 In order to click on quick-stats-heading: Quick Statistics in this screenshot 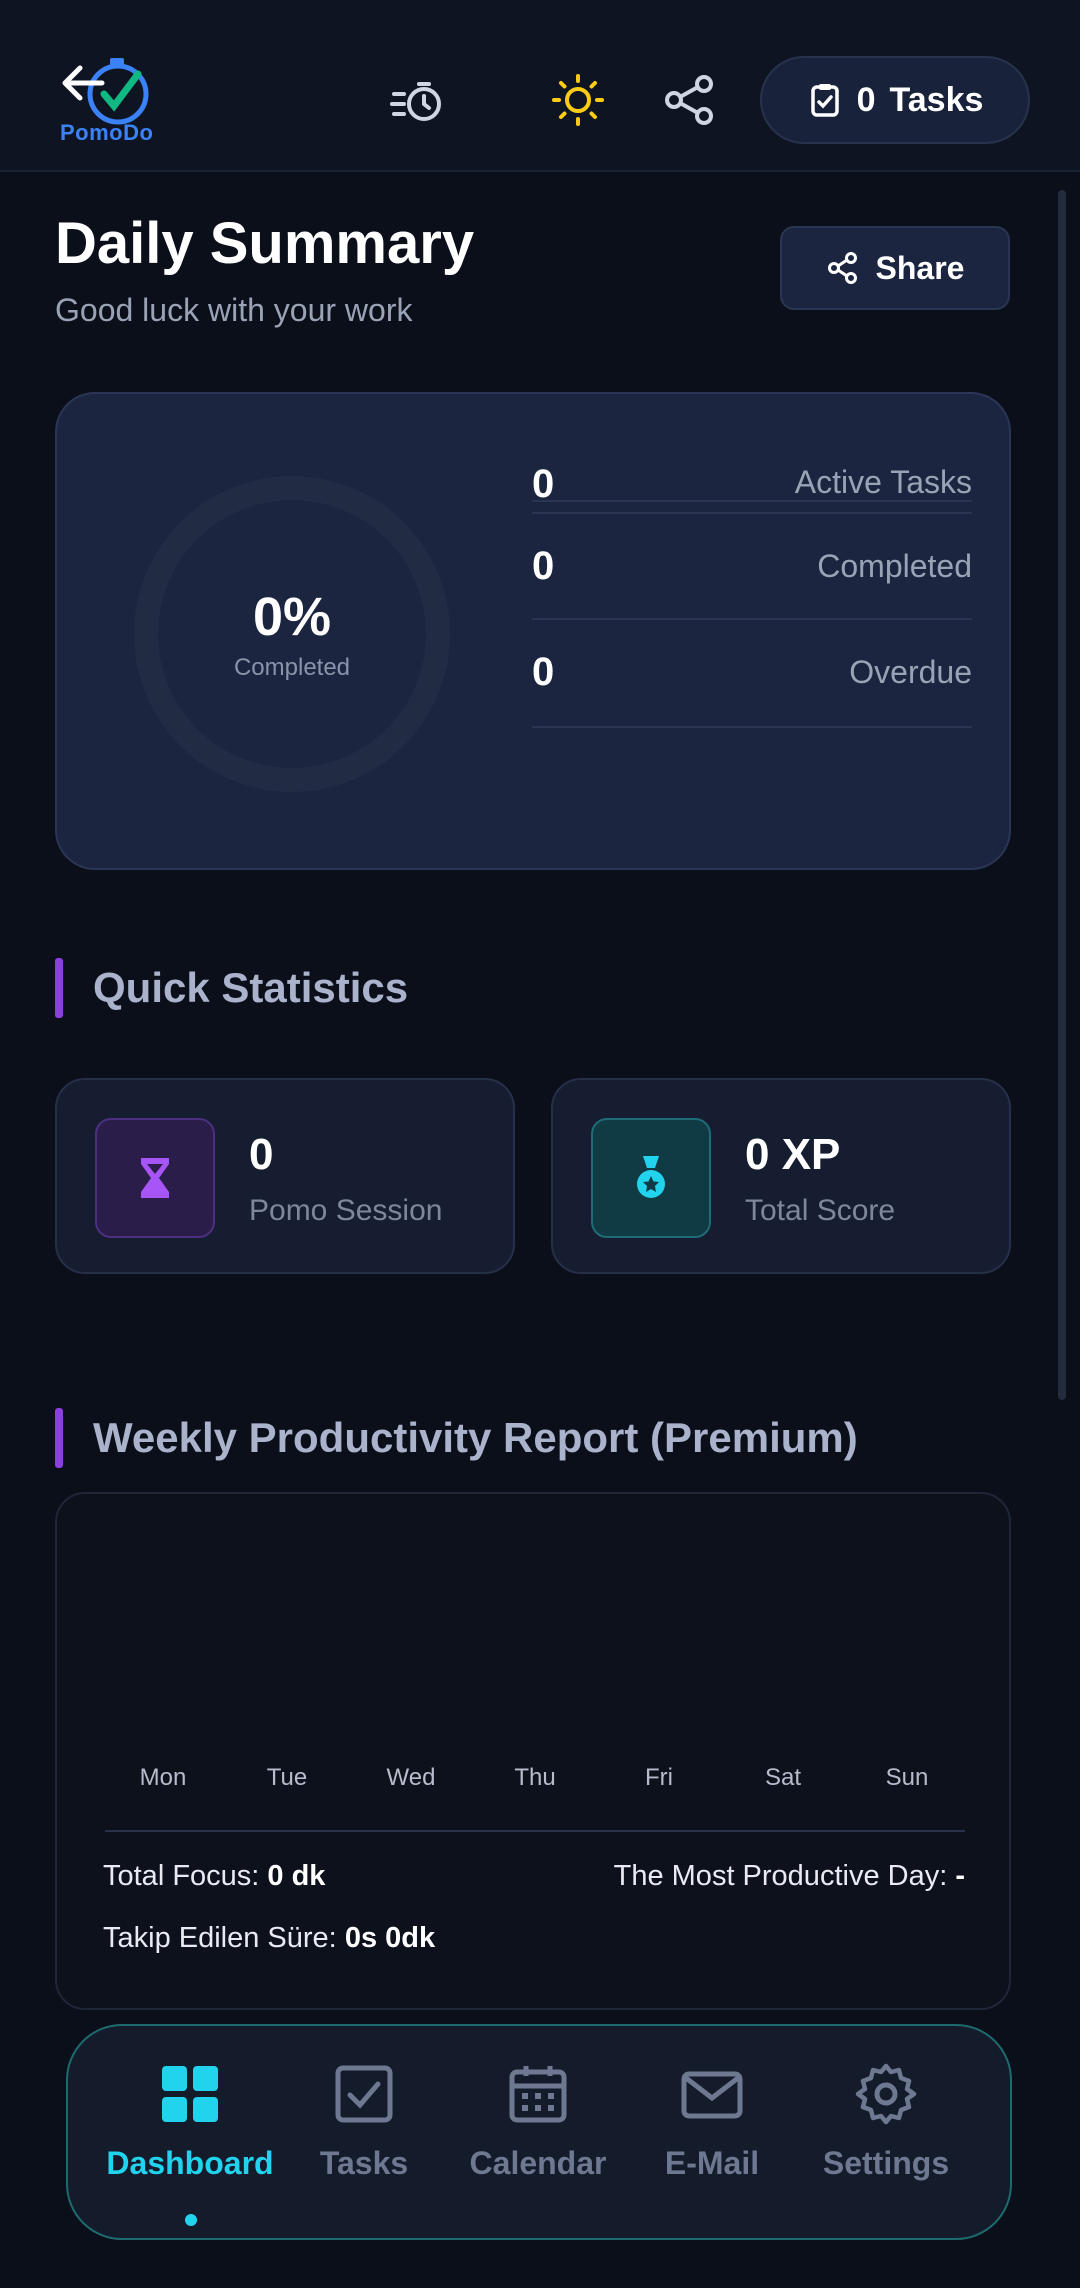, I will do `click(231, 988)`.